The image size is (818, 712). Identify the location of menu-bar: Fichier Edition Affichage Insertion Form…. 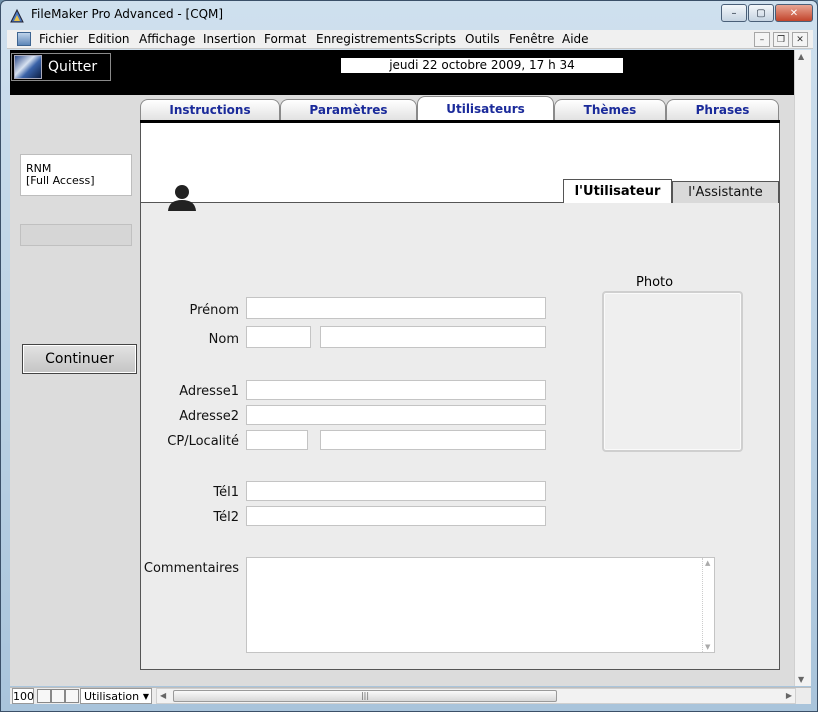
(410, 39).